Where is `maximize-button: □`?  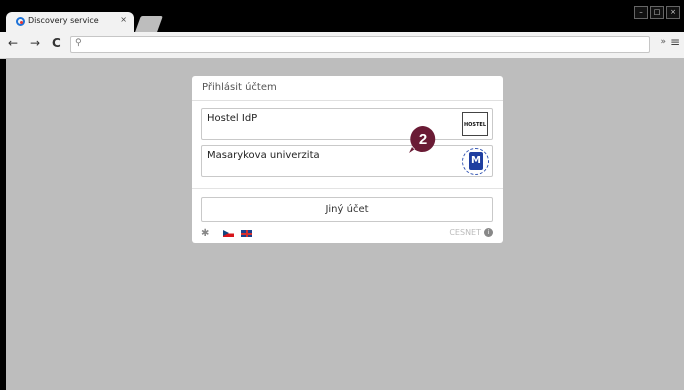 maximize-button: □ is located at coordinates (657, 12).